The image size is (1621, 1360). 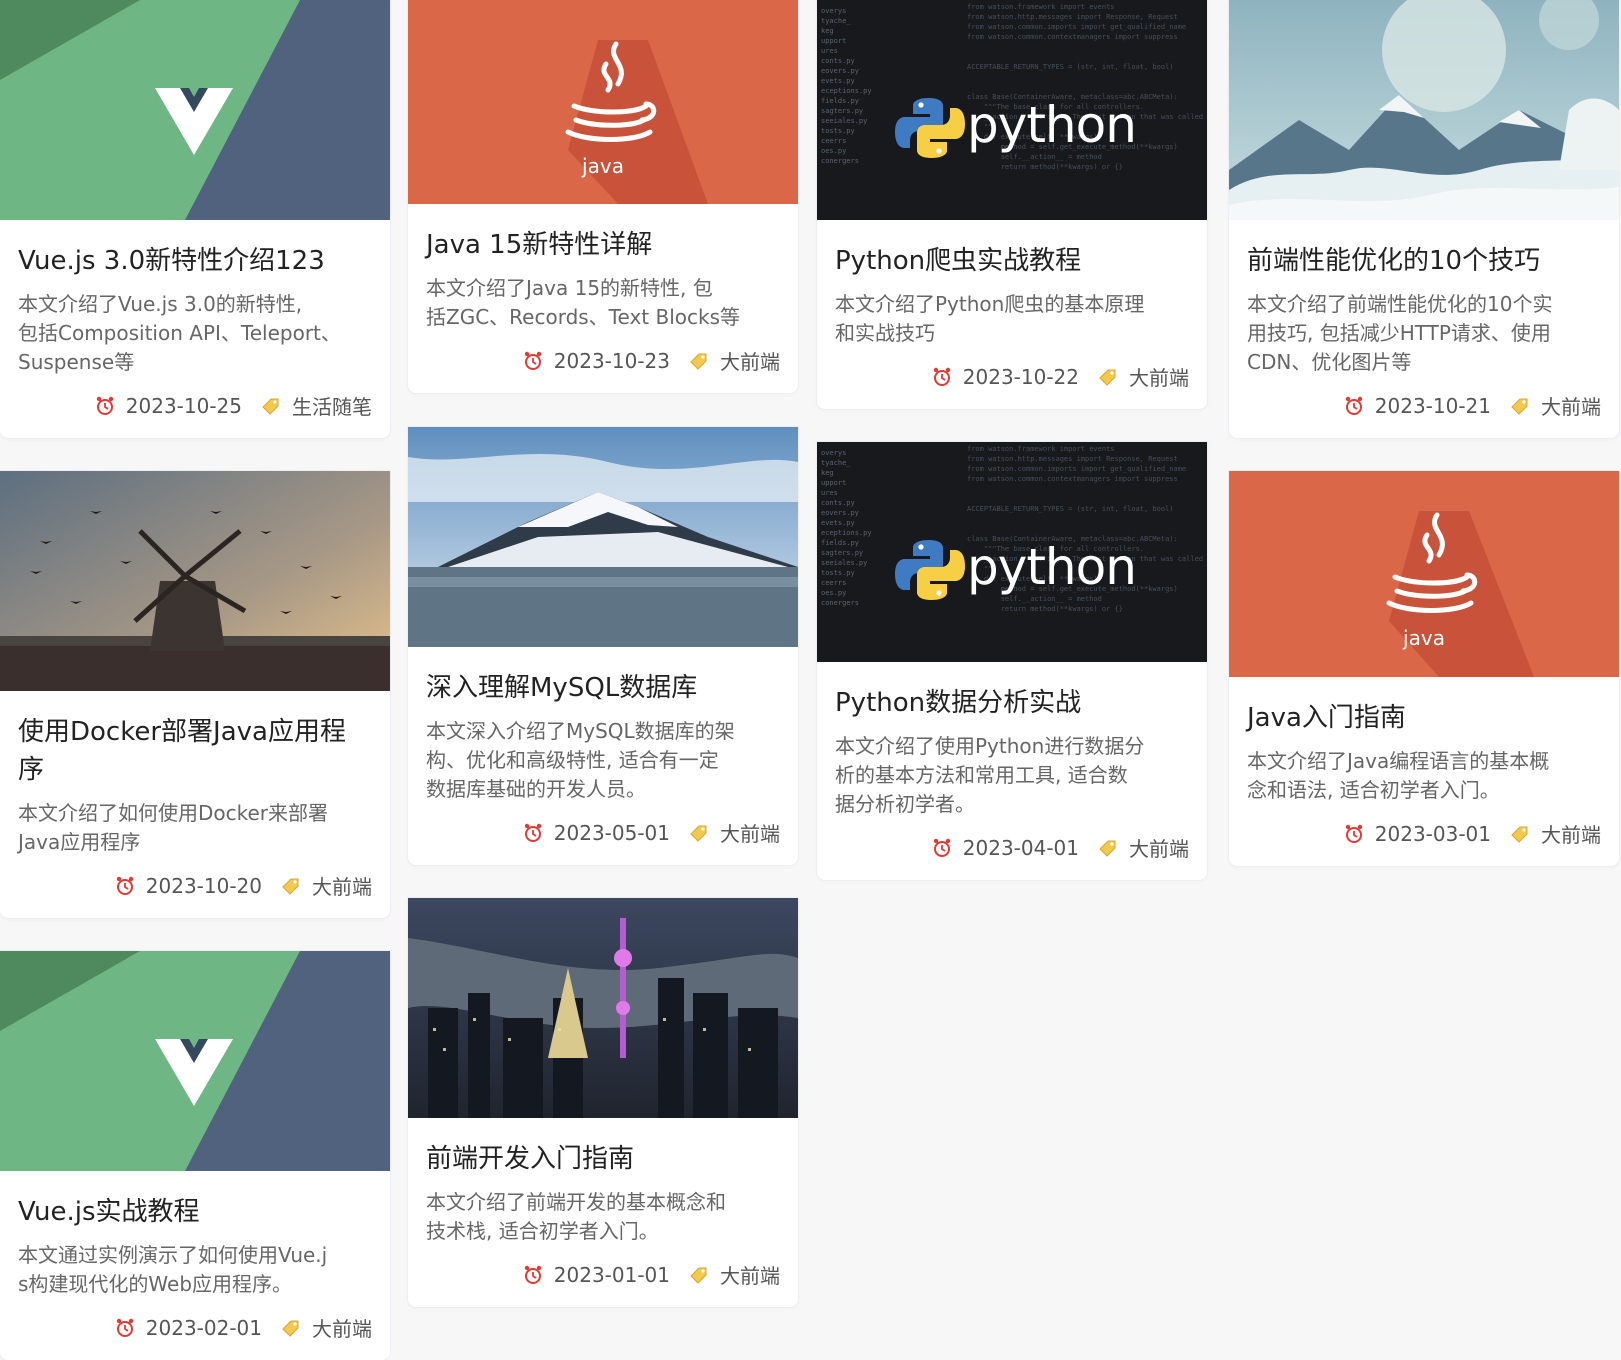 I want to click on article-meta: 2023-10-21 大前端, so click(x=1424, y=405).